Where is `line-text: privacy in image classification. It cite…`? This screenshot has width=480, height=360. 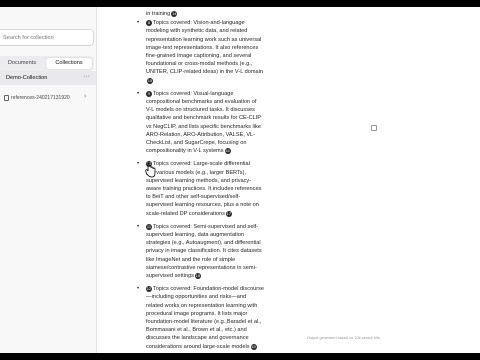
line-text: privacy in image classification. It cite… is located at coordinates (204, 251).